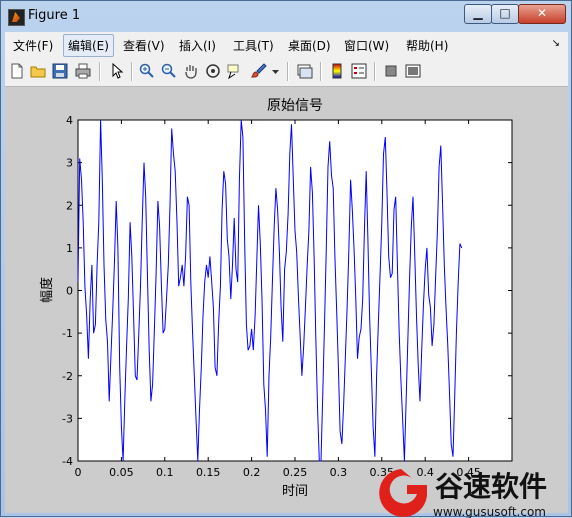 The height and width of the screenshot is (518, 572). Describe the element at coordinates (213, 71) in the screenshot. I see `rotate-3d-icon` at that location.